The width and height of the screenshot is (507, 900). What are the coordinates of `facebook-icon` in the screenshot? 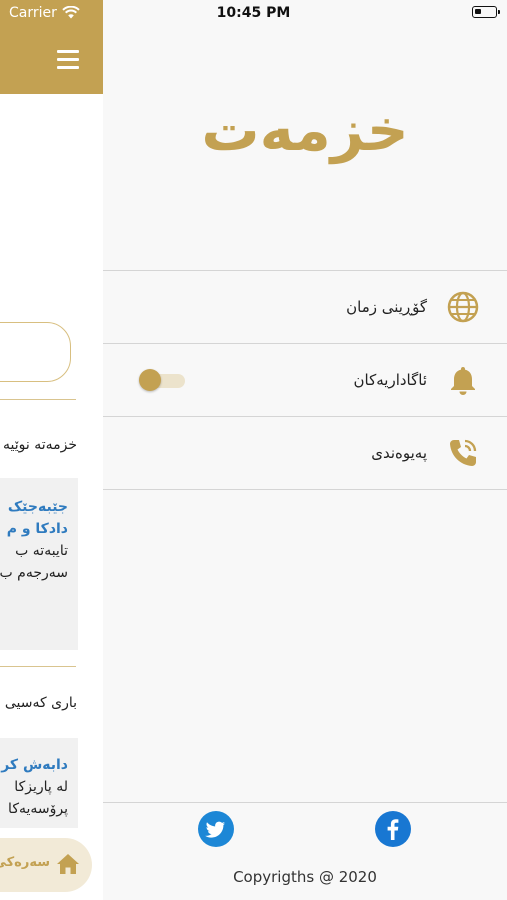 It's located at (393, 829).